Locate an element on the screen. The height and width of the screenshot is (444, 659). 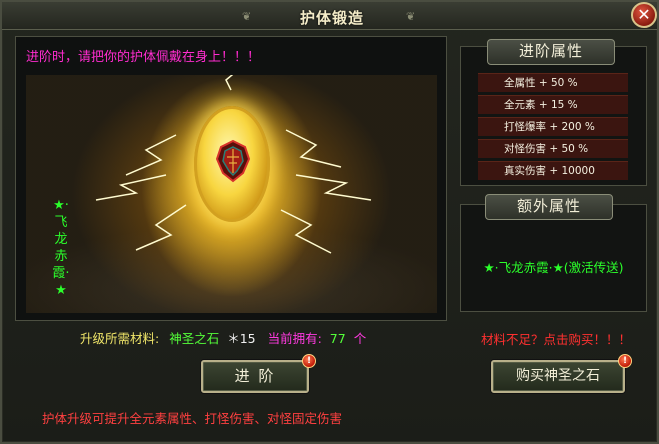
material-name: 神圣之石 is located at coordinates (194, 338).